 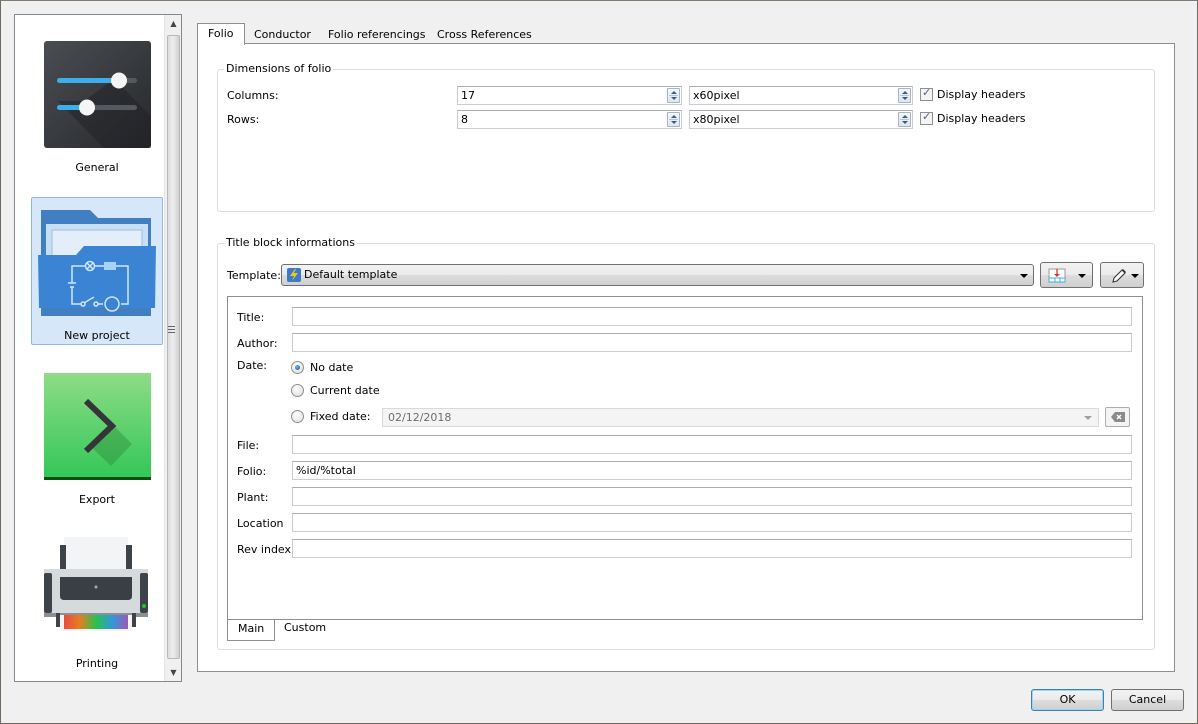 I want to click on lightning-icon, so click(x=294, y=275).